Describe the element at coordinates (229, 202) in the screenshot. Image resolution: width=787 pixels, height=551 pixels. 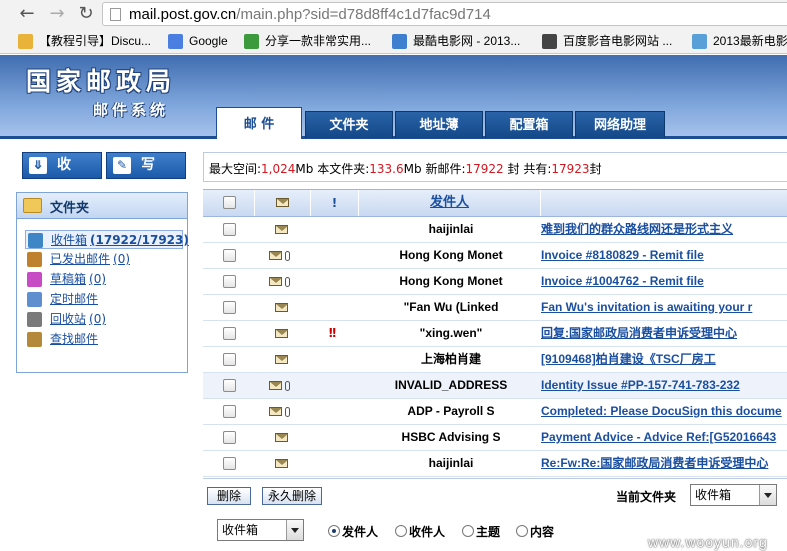
I see `select-all-checkbox` at that location.